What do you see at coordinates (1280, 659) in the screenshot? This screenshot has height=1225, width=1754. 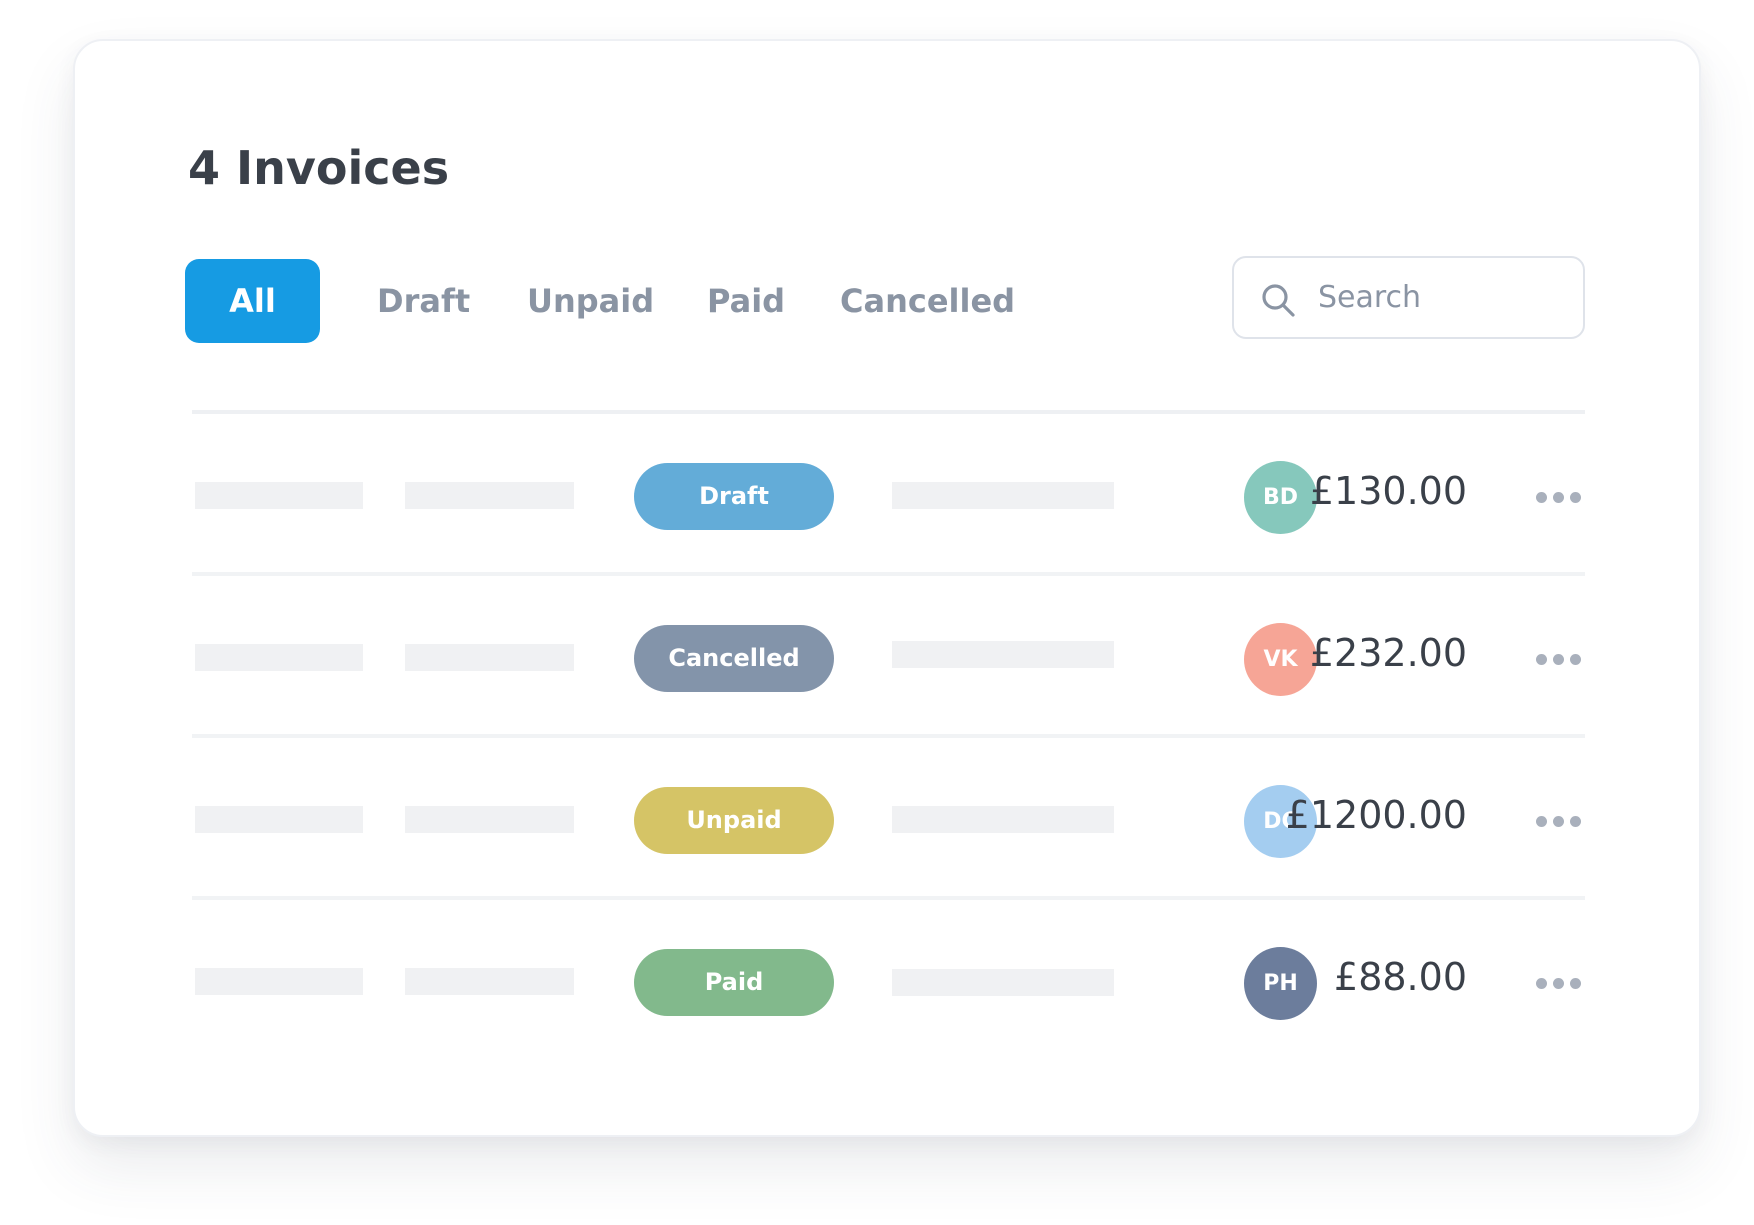 I see `avatar: VK` at bounding box center [1280, 659].